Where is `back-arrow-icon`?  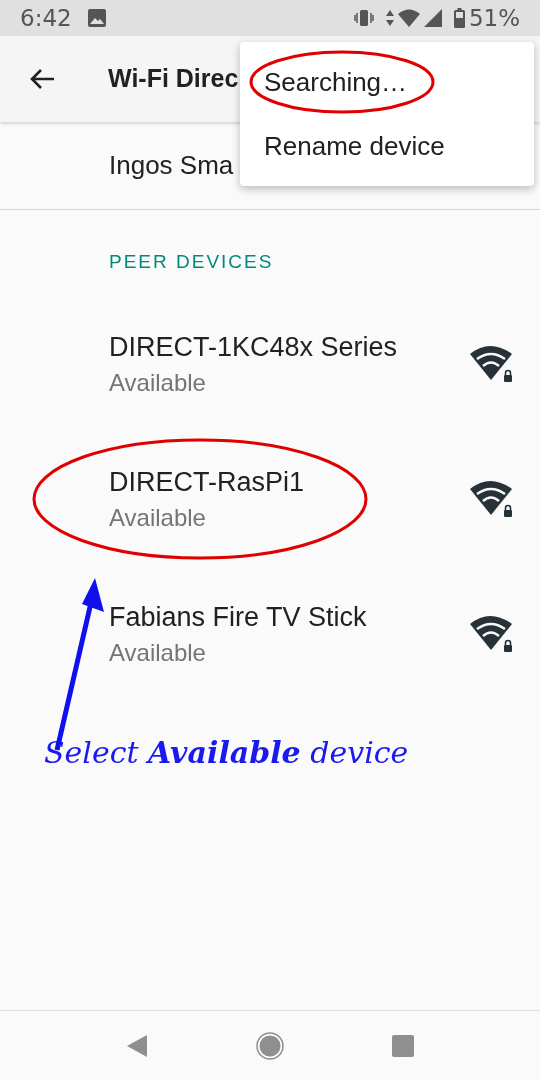
back-arrow-icon is located at coordinates (42, 79).